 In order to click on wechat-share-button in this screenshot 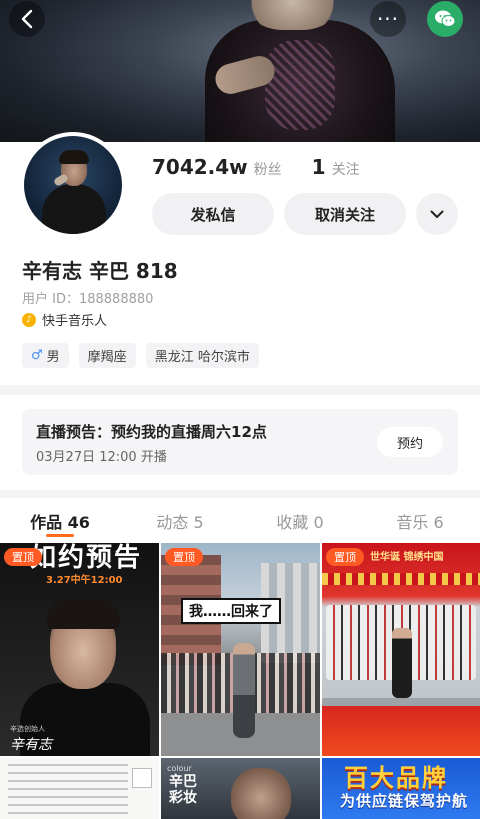, I will do `click(445, 19)`.